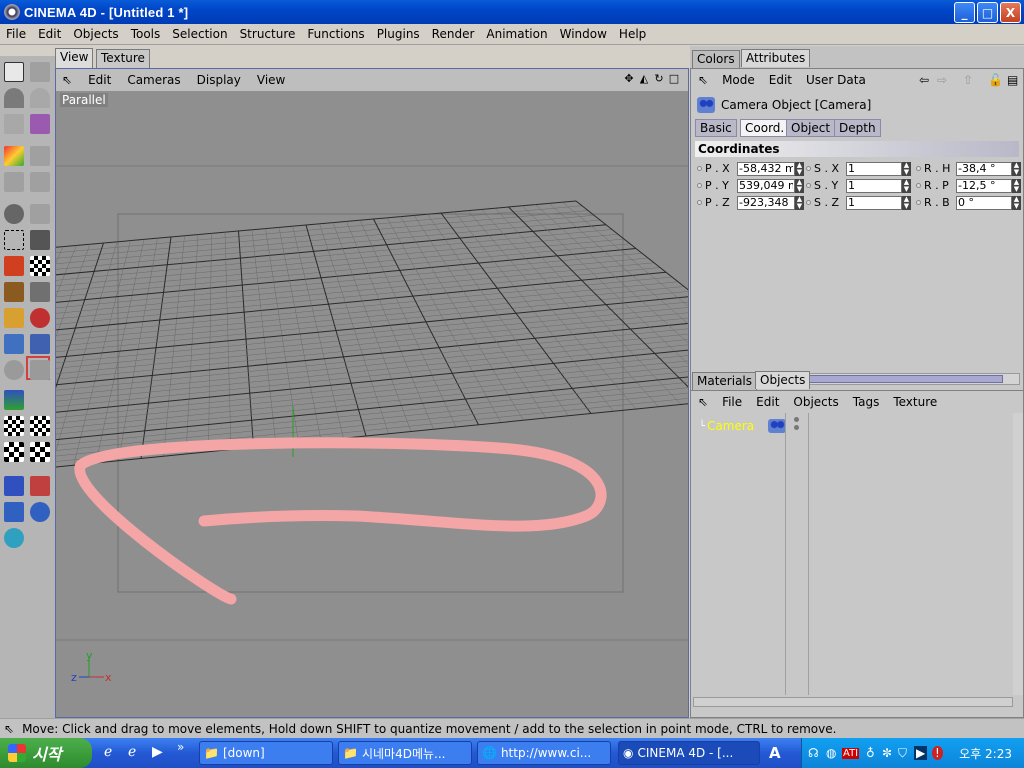 The height and width of the screenshot is (768, 1024). Describe the element at coordinates (219, 80) in the screenshot. I see `viewport-menu-display: Display` at that location.